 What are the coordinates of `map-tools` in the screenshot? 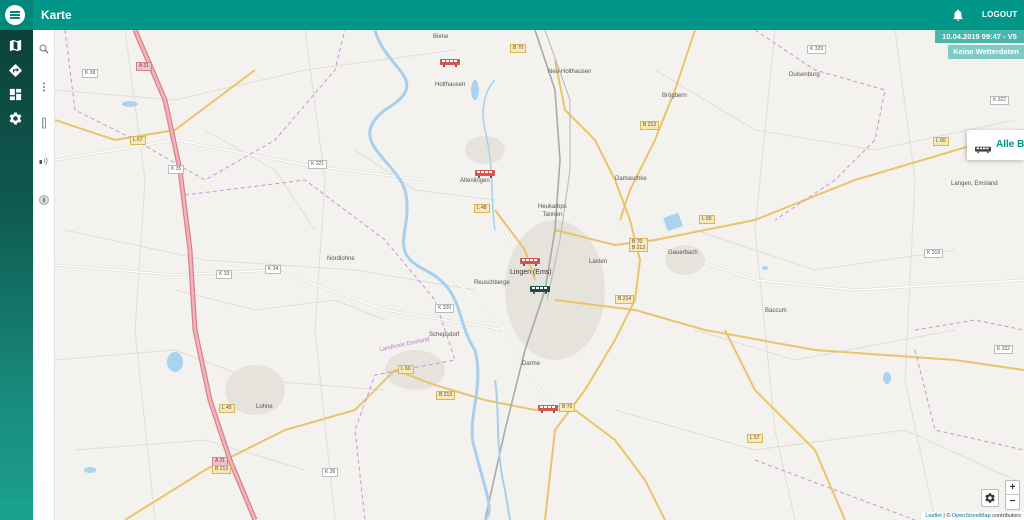 It's located at (44, 275).